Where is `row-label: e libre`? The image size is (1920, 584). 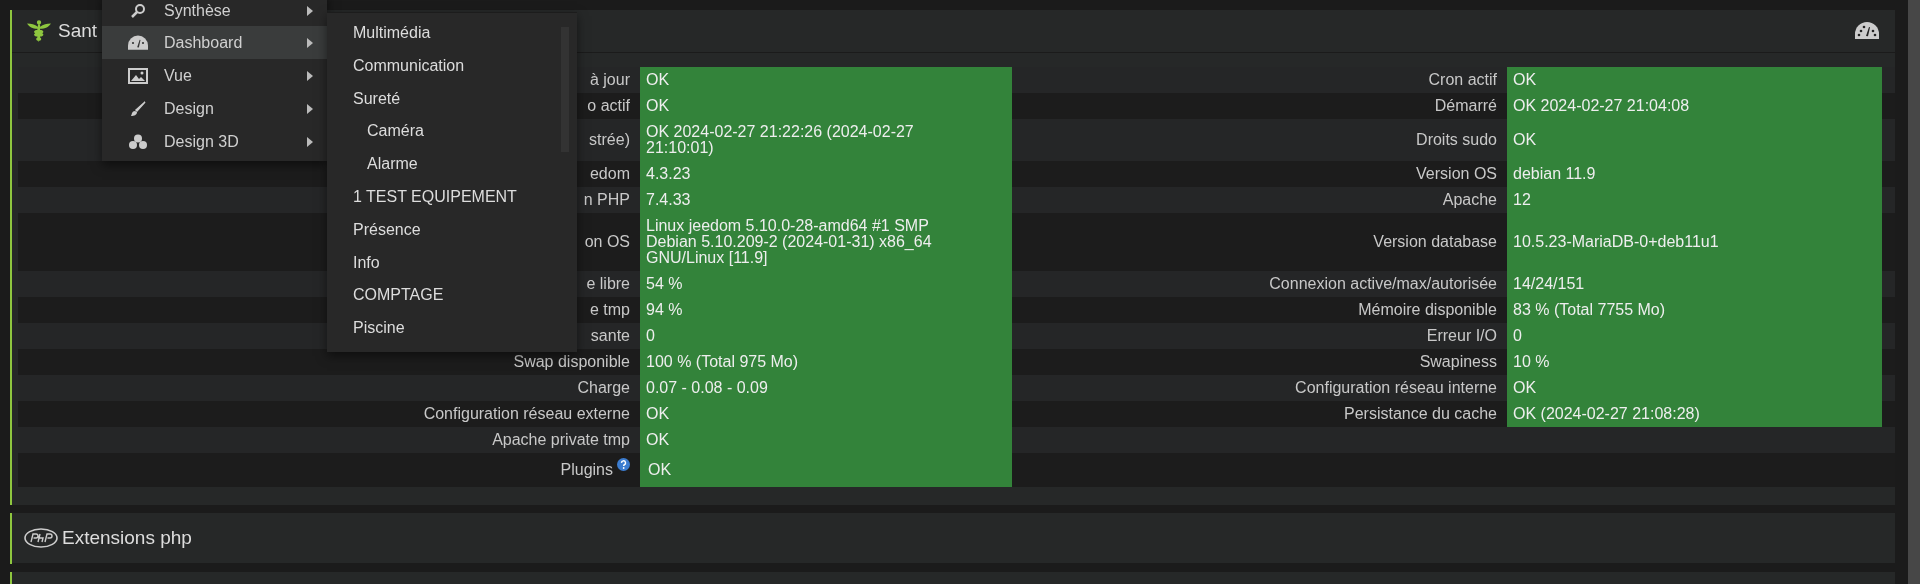 row-label: e libre is located at coordinates (608, 284).